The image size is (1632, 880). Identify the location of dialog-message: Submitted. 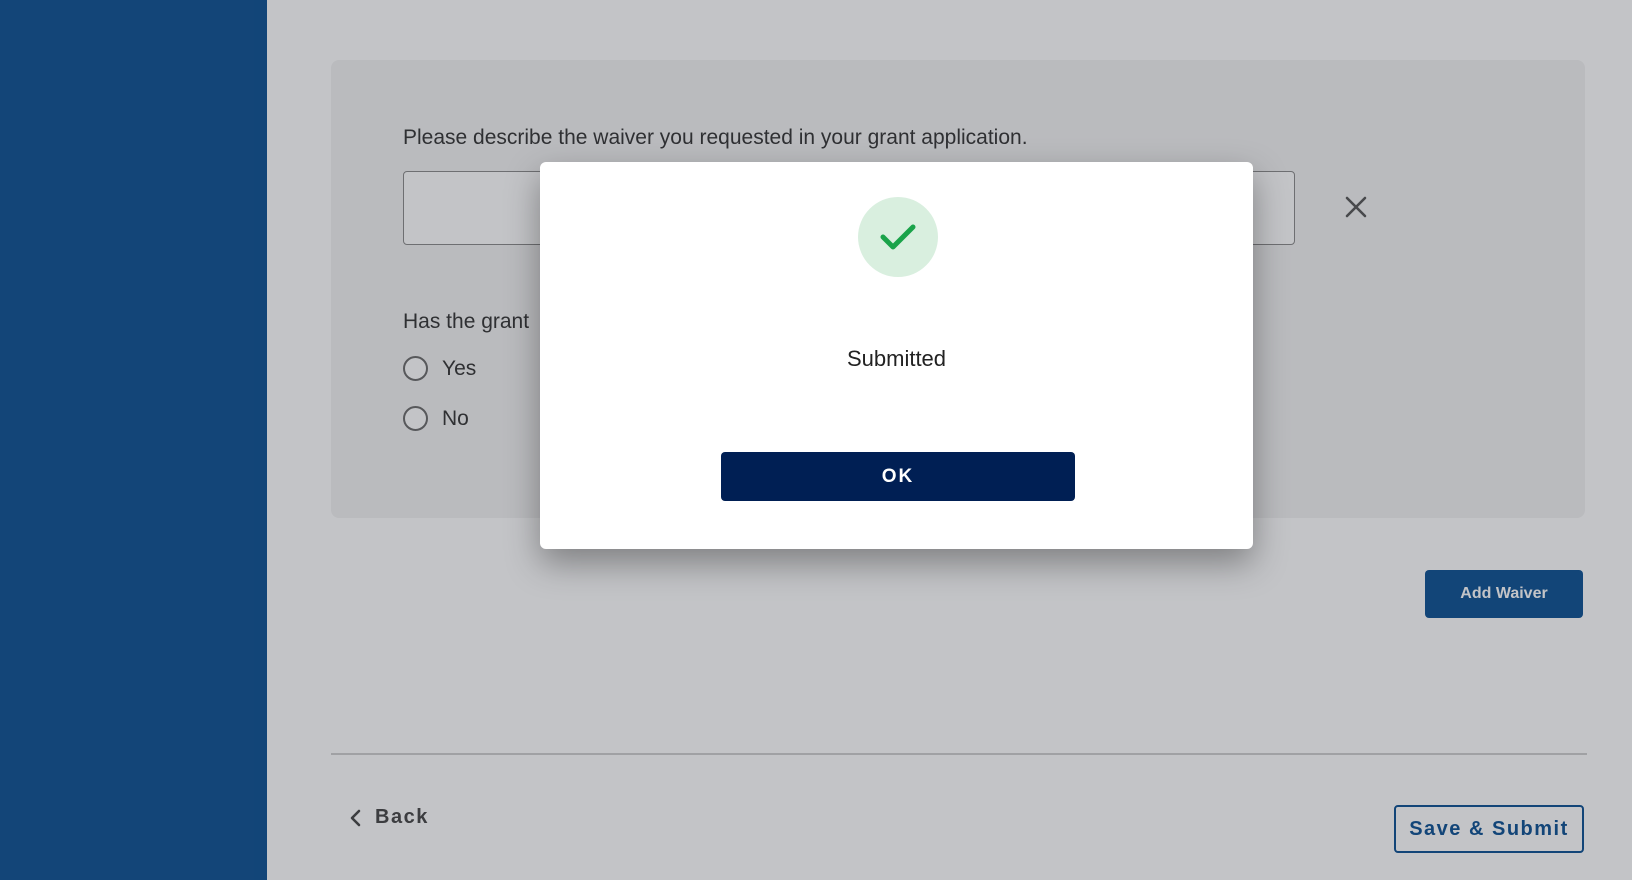
(896, 358).